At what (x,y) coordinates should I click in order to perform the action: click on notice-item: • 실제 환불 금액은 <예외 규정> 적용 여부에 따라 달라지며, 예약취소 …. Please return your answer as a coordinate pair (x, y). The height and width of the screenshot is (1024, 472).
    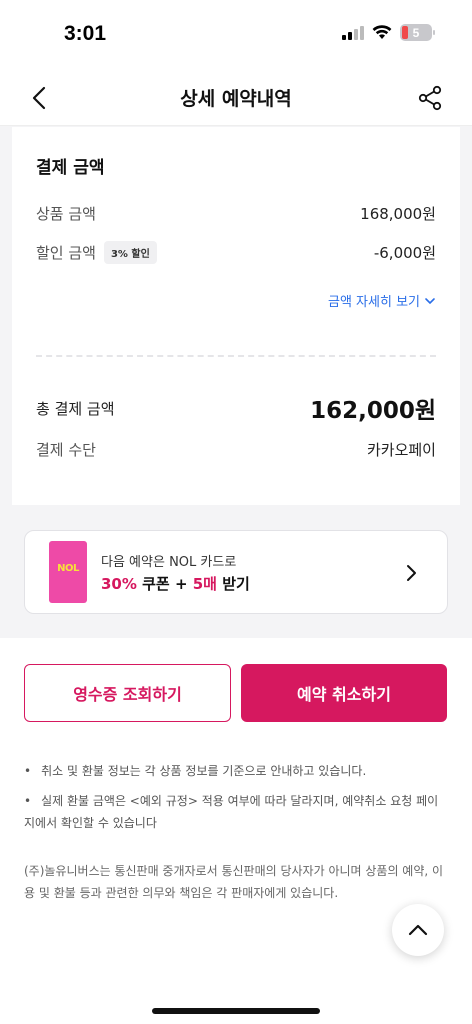
    Looking at the image, I should click on (236, 812).